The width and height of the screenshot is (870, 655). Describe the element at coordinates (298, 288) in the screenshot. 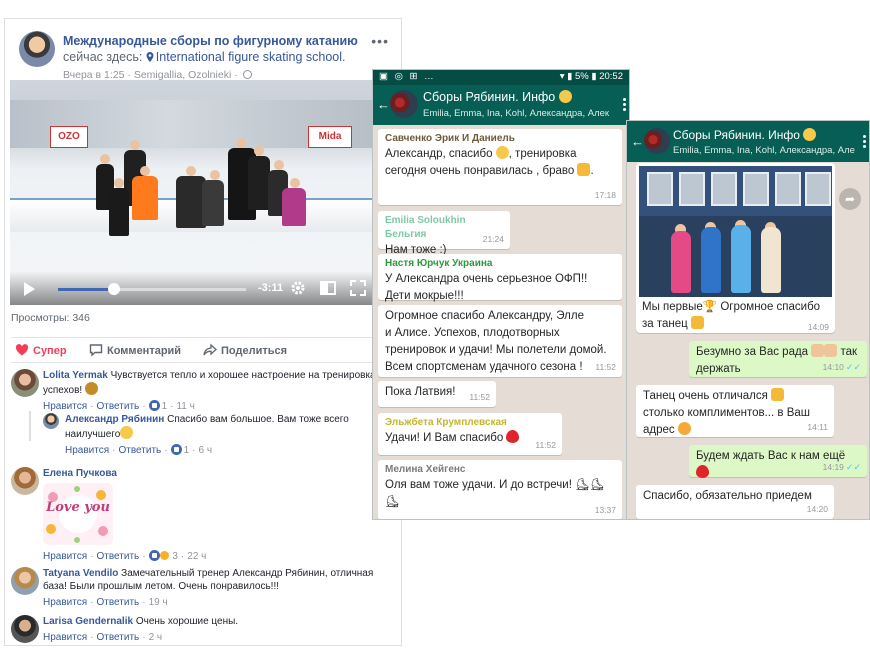

I see `settings-gear-icon` at that location.